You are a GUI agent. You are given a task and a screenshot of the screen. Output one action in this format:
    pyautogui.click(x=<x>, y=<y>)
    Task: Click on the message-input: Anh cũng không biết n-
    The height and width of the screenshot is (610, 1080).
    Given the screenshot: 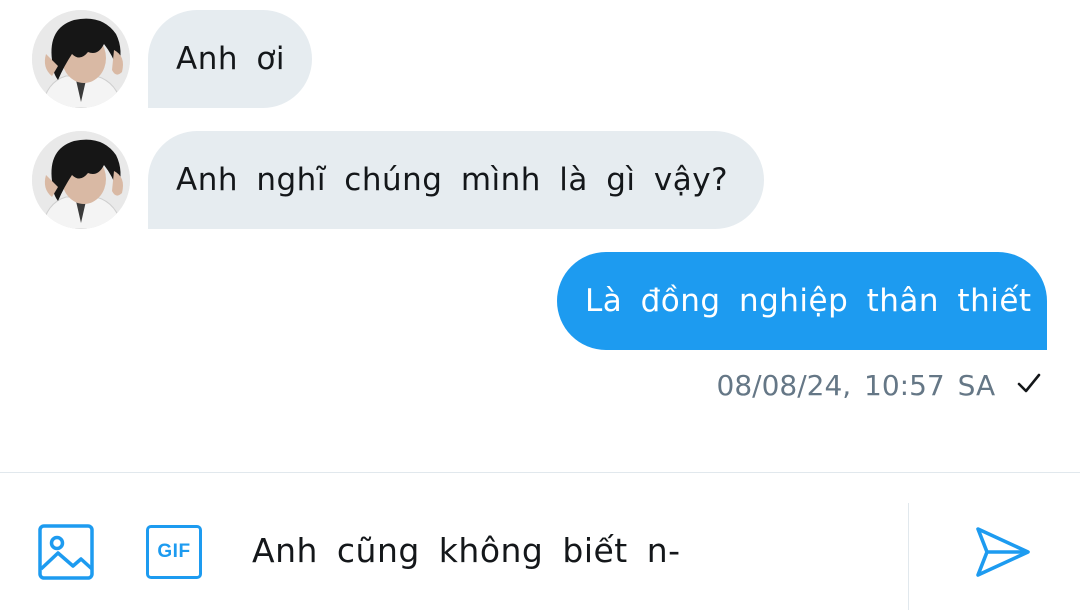 What is the action you would take?
    pyautogui.click(x=572, y=551)
    